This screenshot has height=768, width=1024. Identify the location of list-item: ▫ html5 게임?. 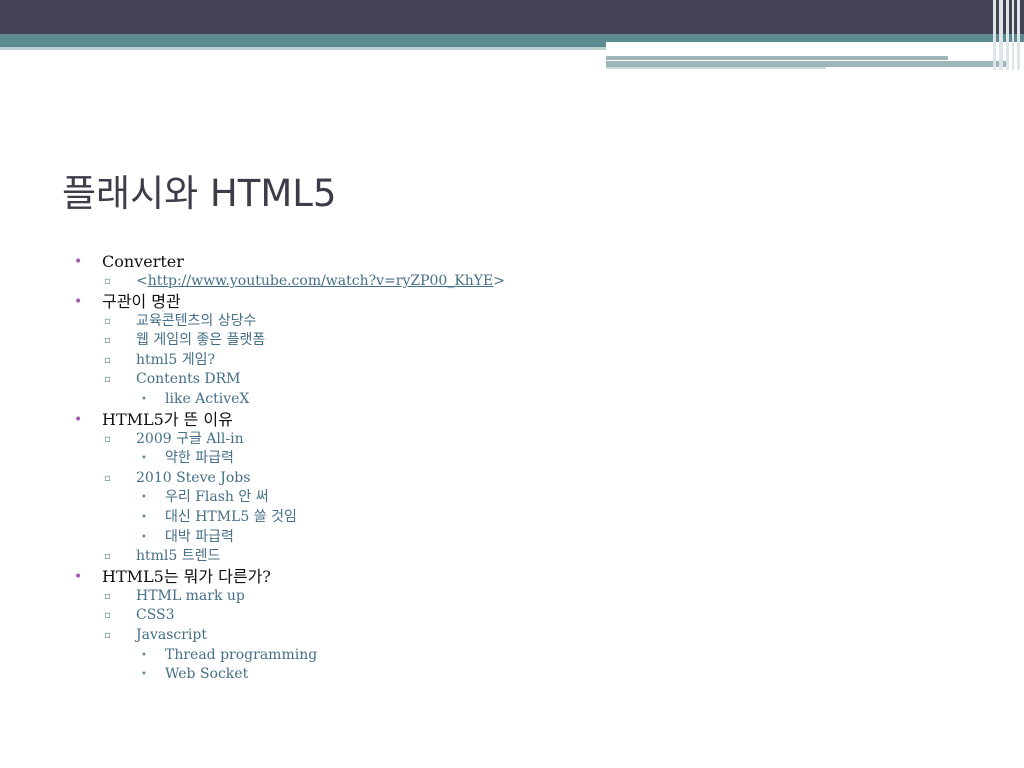
(524, 361).